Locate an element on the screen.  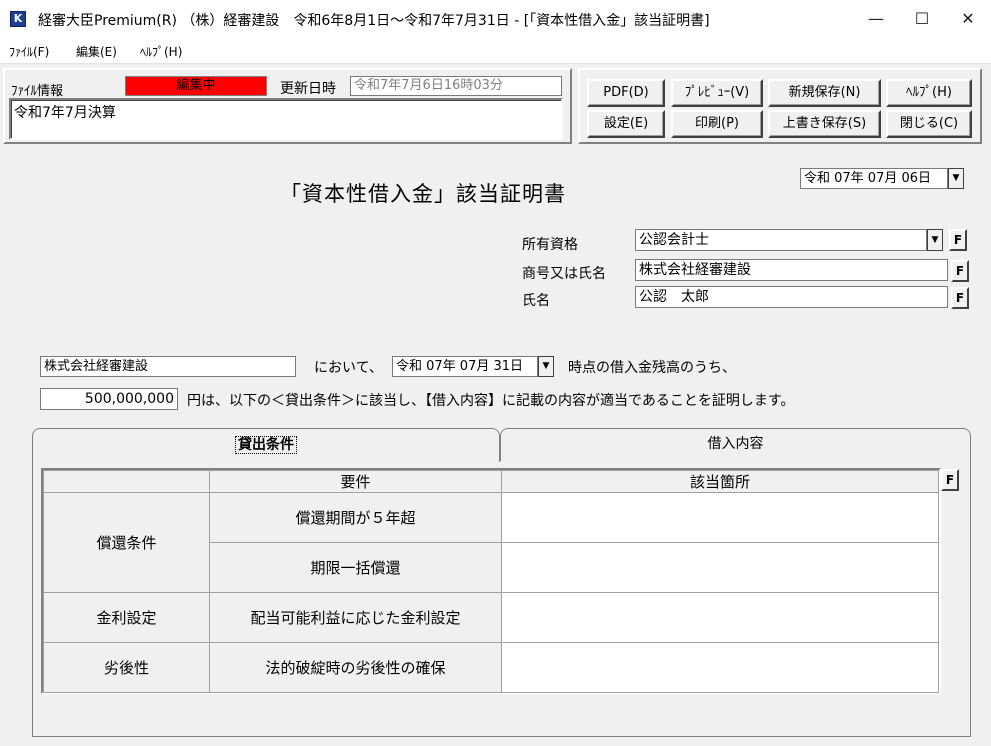
group-interest: 金利設定 is located at coordinates (126, 617).